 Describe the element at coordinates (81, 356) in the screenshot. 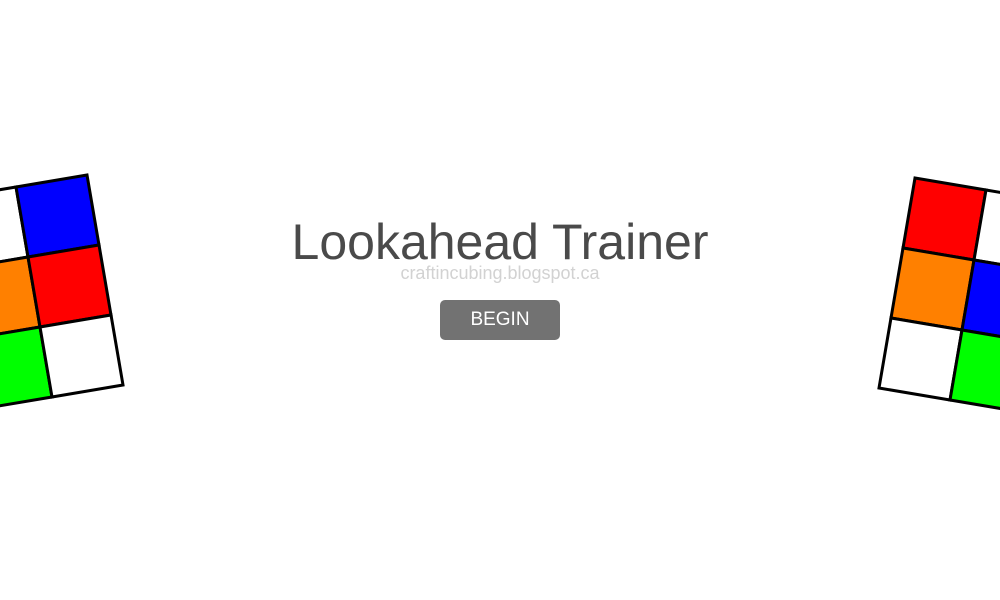

I see `left-cube-sticker-r2-c1` at that location.